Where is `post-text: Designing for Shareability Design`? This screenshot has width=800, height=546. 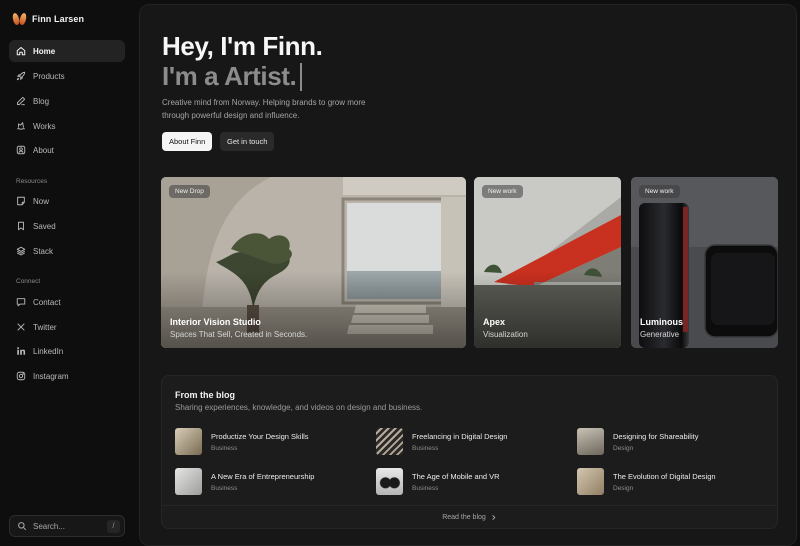
post-text: Designing for Shareability Design is located at coordinates (655, 442).